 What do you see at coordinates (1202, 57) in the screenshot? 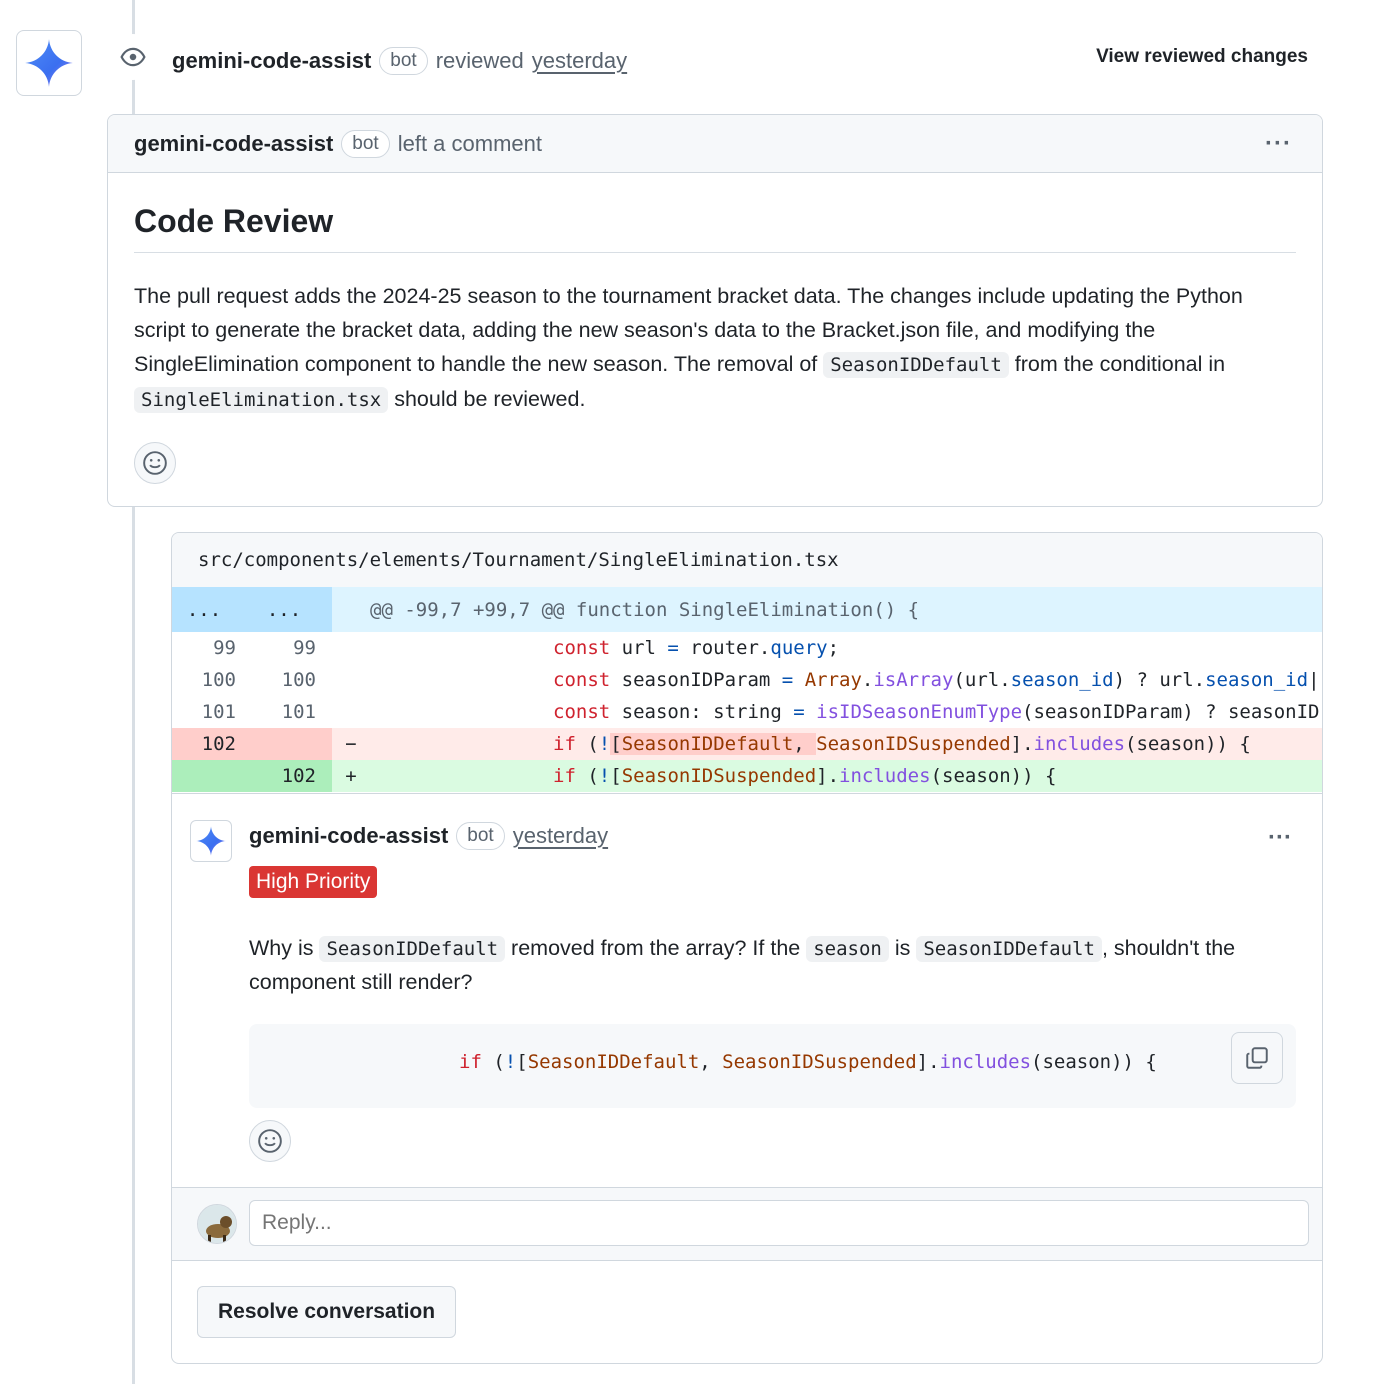
I see `view-reviewed-changes-link: View reviewed changes` at bounding box center [1202, 57].